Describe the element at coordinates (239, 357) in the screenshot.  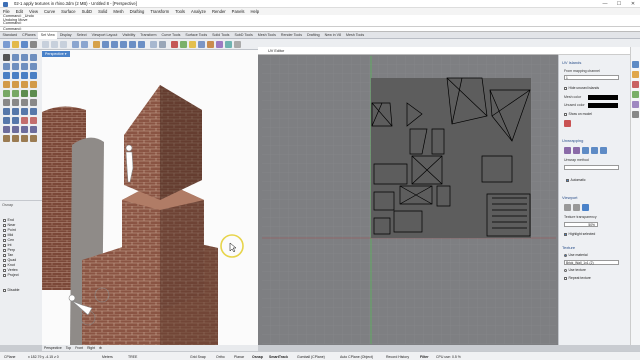
I see `planar-toggle: Planar` at that location.